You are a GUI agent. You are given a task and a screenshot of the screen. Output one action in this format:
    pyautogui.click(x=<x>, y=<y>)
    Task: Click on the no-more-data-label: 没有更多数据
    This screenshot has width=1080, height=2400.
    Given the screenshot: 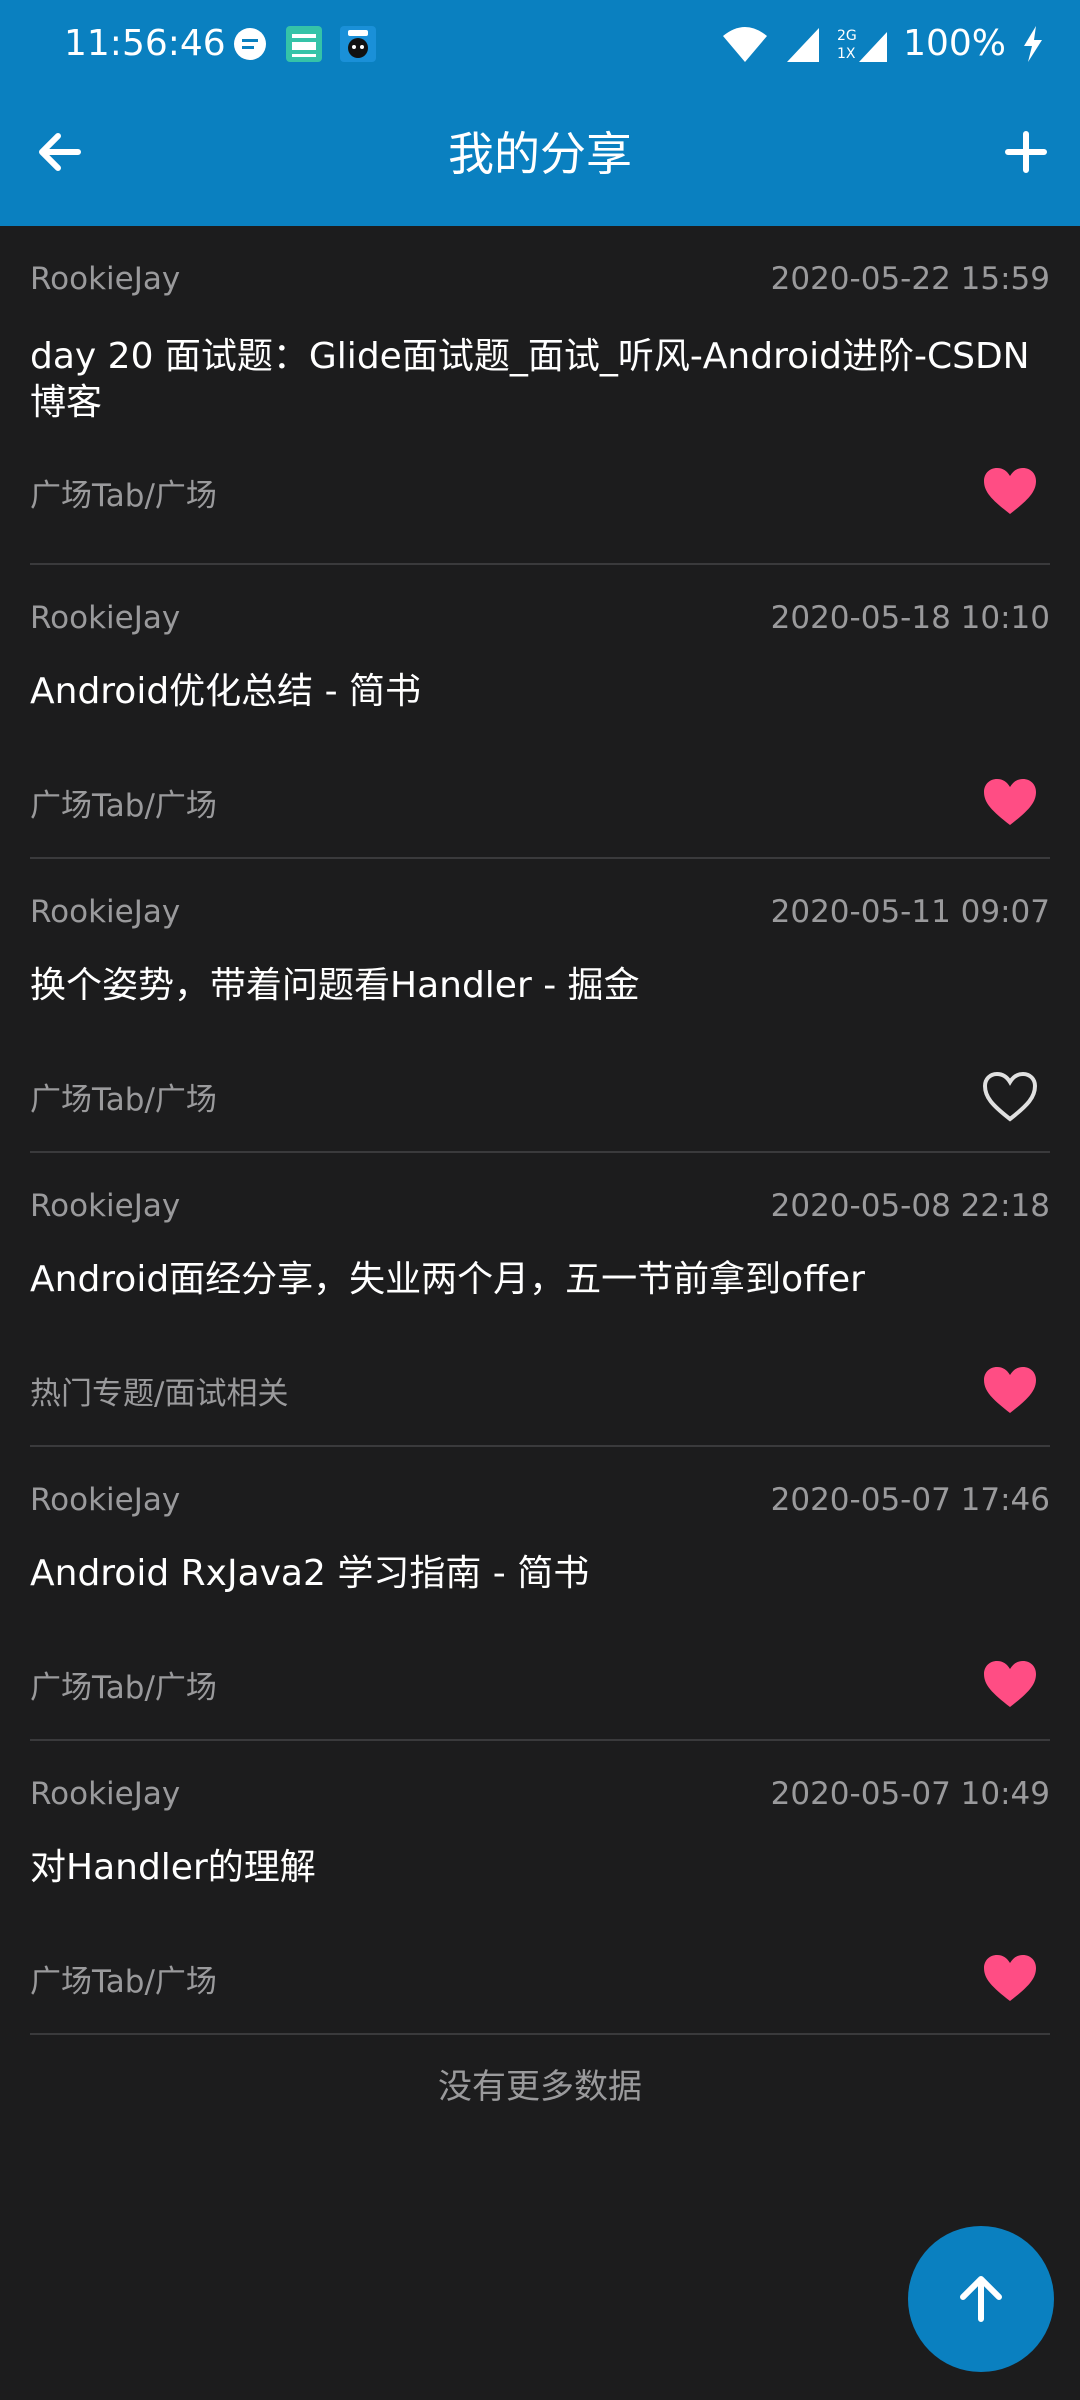 What is the action you would take?
    pyautogui.click(x=540, y=2087)
    